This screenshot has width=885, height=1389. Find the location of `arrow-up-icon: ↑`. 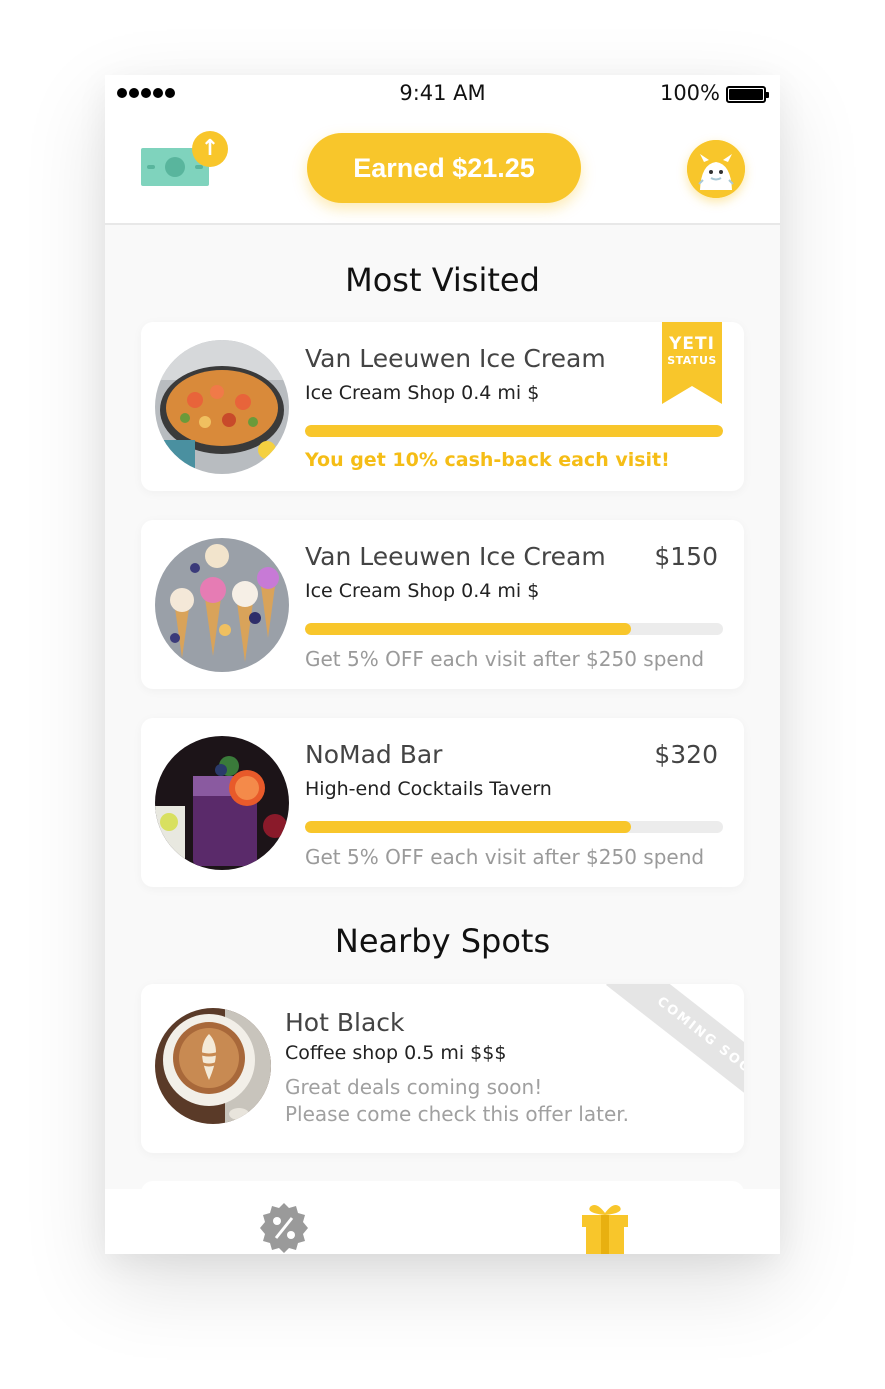

arrow-up-icon: ↑ is located at coordinates (210, 149).